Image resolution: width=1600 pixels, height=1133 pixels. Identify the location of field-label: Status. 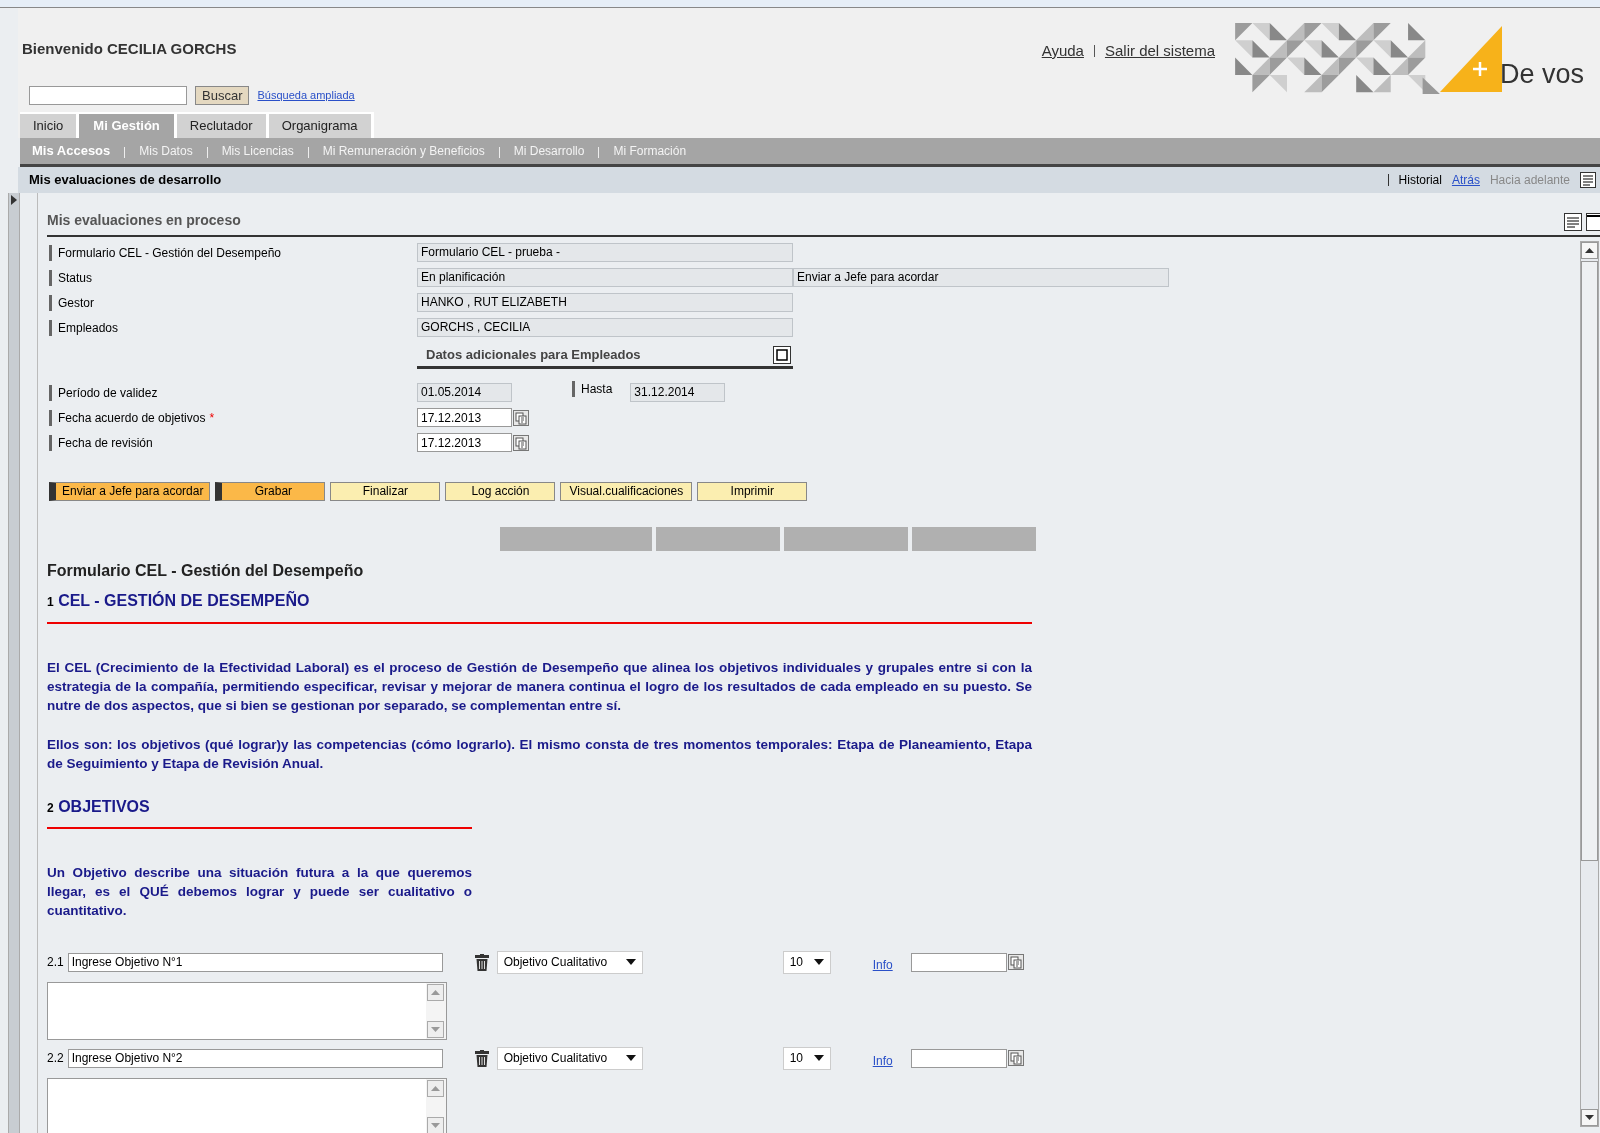
(75, 278).